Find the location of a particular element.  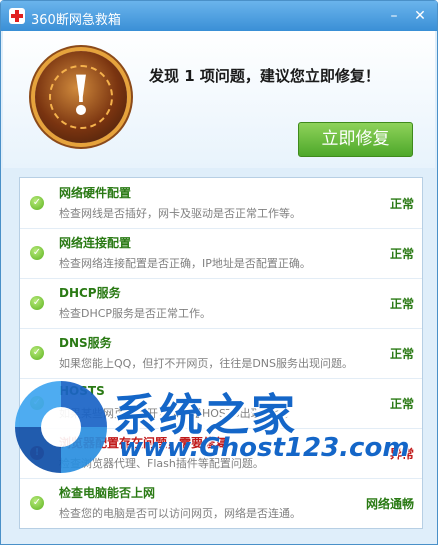

check-description: 检查网络连接配置是否正确，IP地址是否配置正确。 is located at coordinates (185, 263).